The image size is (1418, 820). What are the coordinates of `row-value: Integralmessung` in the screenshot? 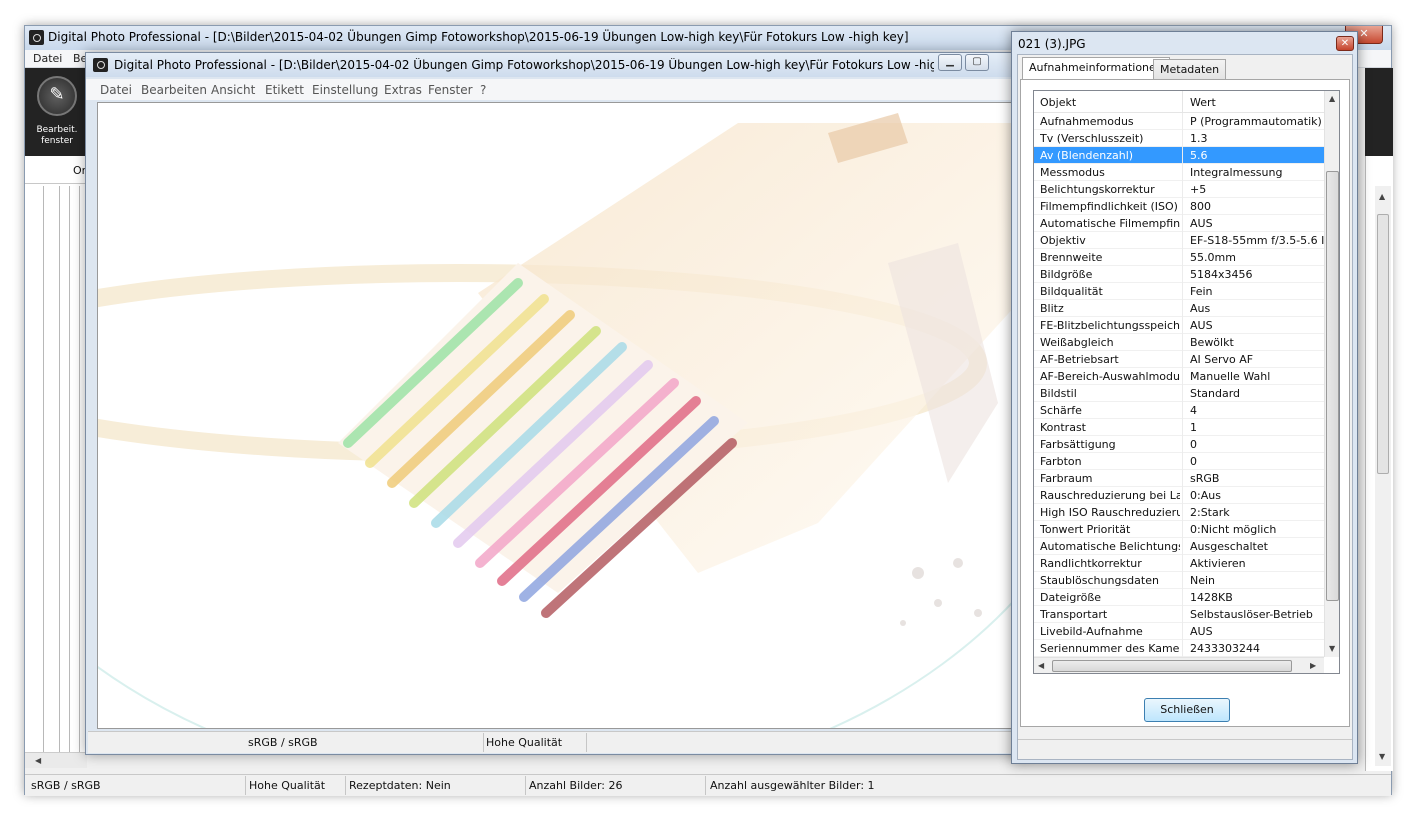 It's located at (1236, 172).